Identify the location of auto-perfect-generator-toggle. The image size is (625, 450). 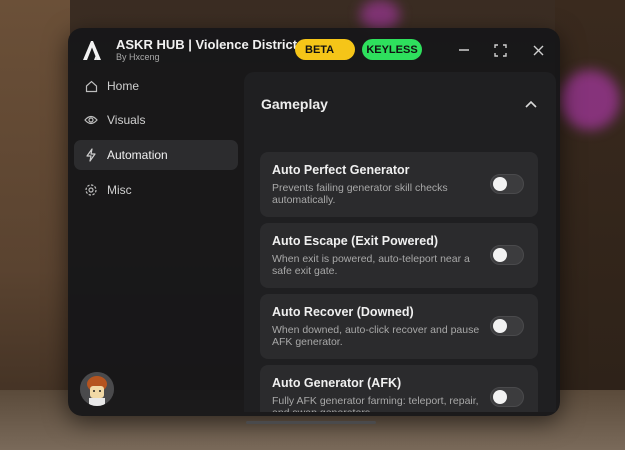
(507, 184).